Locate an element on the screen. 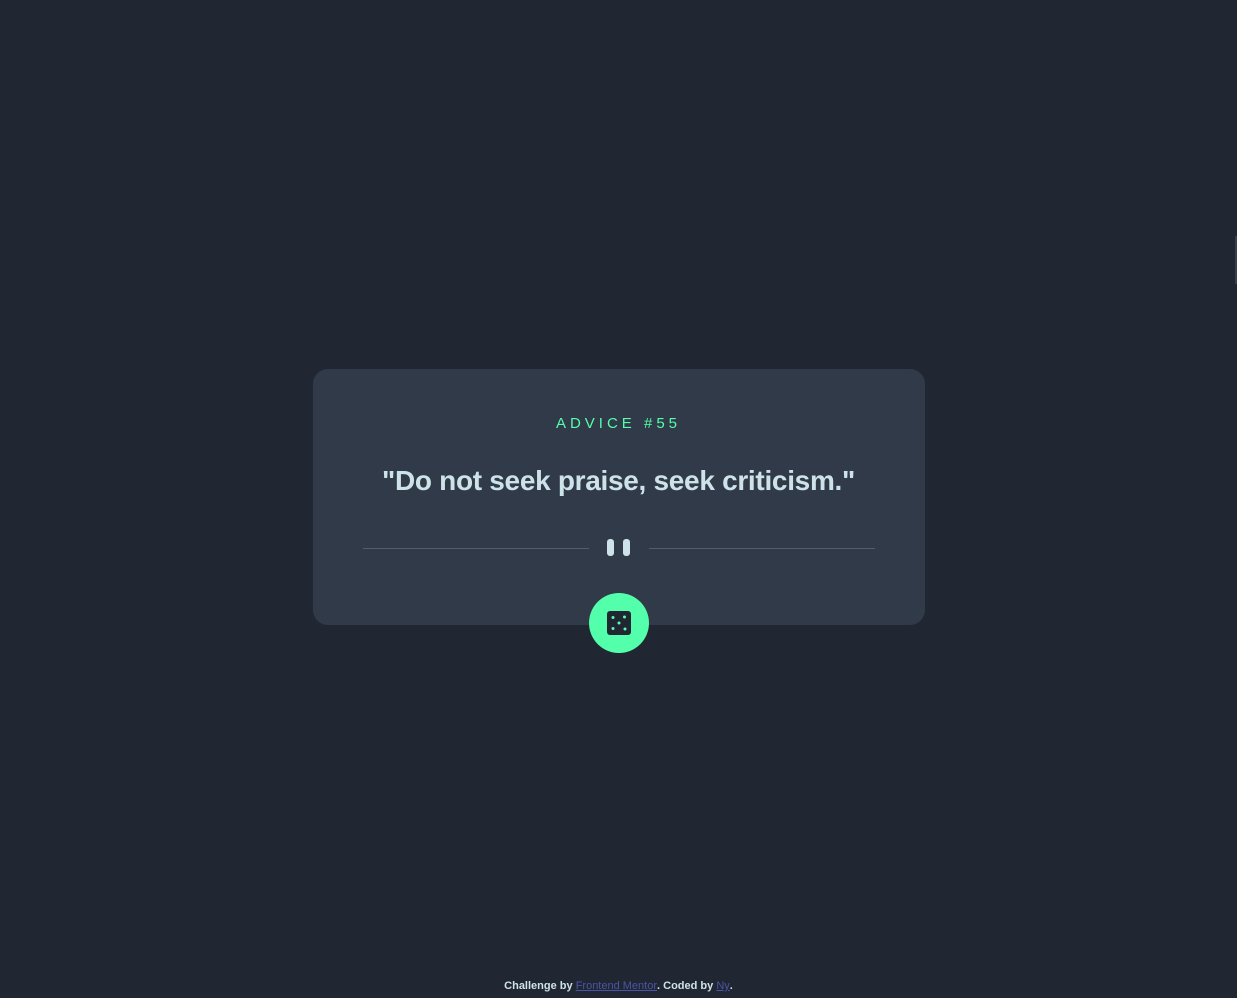 The height and width of the screenshot is (998, 1237). attribution-prefix: Challenge by is located at coordinates (538, 986).